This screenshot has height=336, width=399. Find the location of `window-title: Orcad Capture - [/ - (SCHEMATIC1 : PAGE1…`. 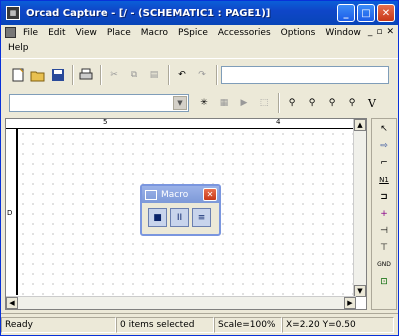

window-title: Orcad Capture - [/ - (SCHEMATIC1 : PAGE1… is located at coordinates (148, 13).